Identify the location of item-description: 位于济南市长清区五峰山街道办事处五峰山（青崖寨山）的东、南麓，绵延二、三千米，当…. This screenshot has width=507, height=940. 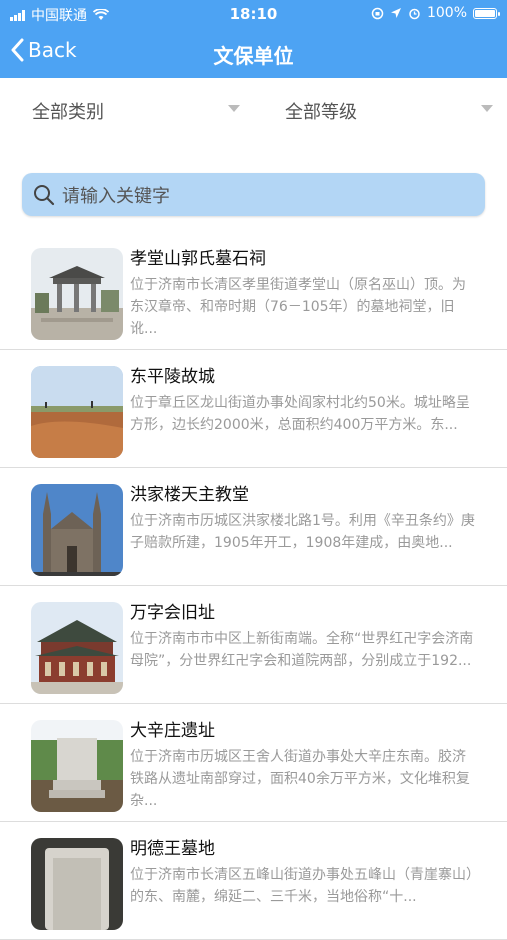
(301, 886).